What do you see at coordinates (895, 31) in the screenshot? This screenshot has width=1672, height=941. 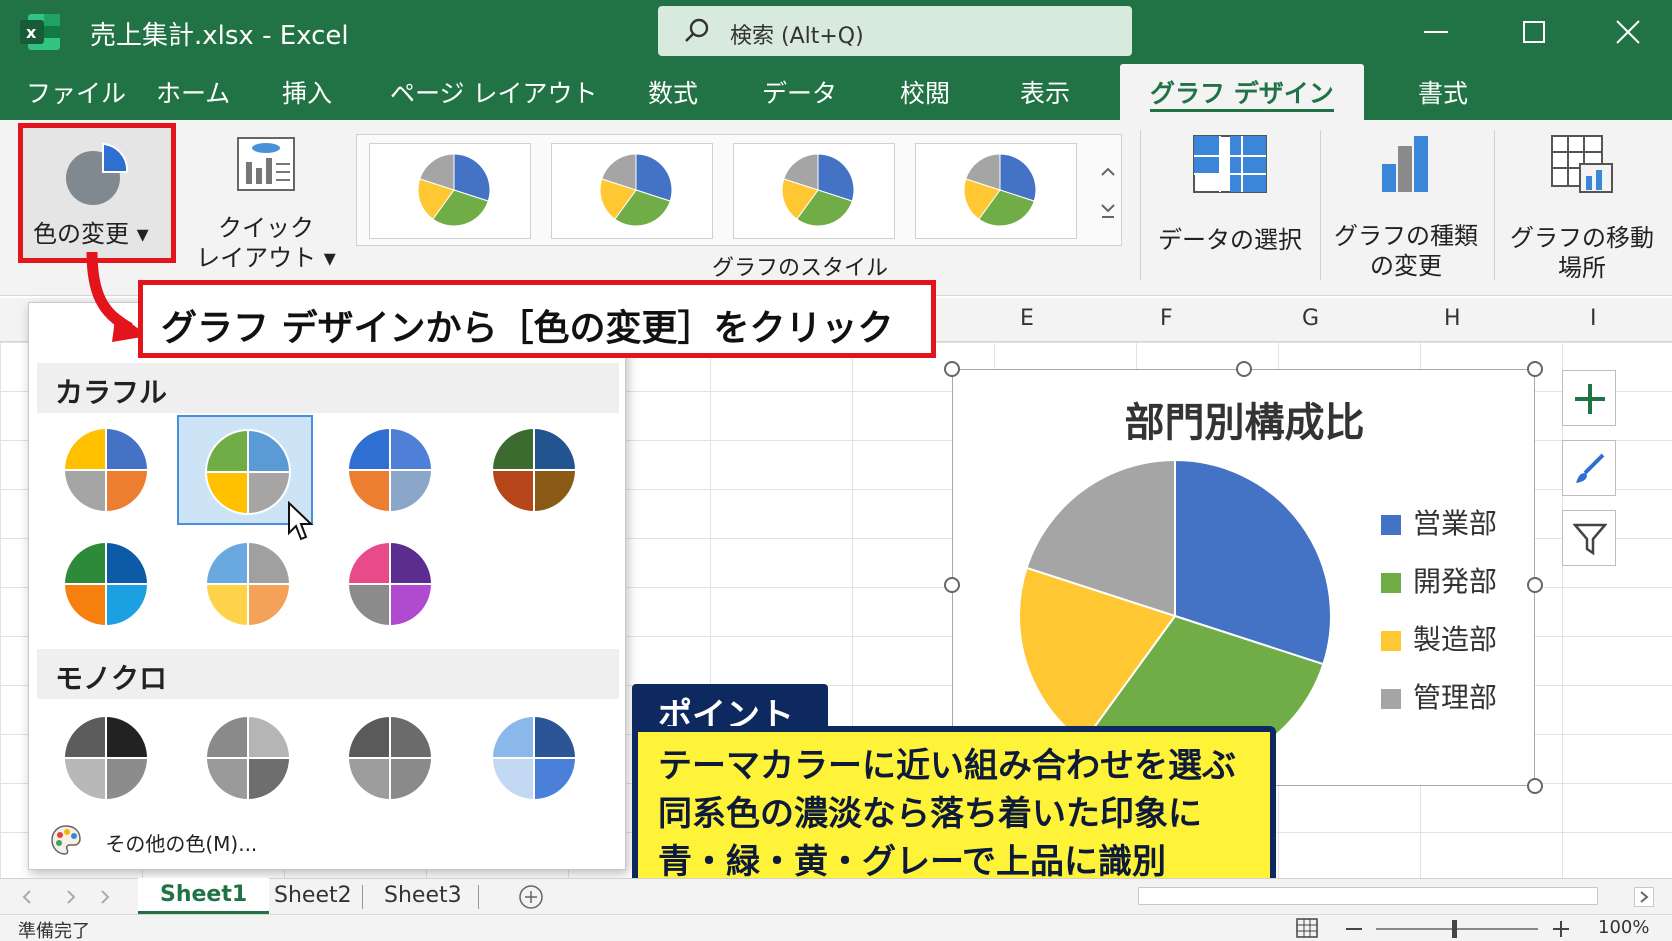 I see `search-box: 検索 (Alt+Q)` at bounding box center [895, 31].